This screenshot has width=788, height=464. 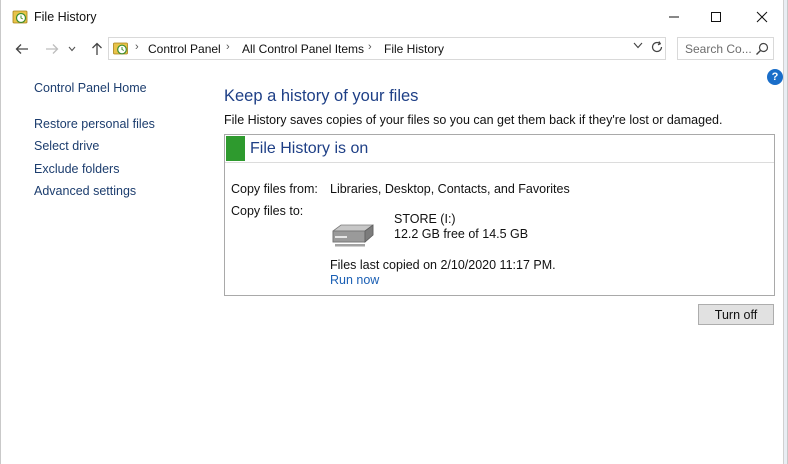 What do you see at coordinates (443, 265) in the screenshot?
I see `last-copied-text: Files last copied on 2/10/2020 11:17 PM.` at bounding box center [443, 265].